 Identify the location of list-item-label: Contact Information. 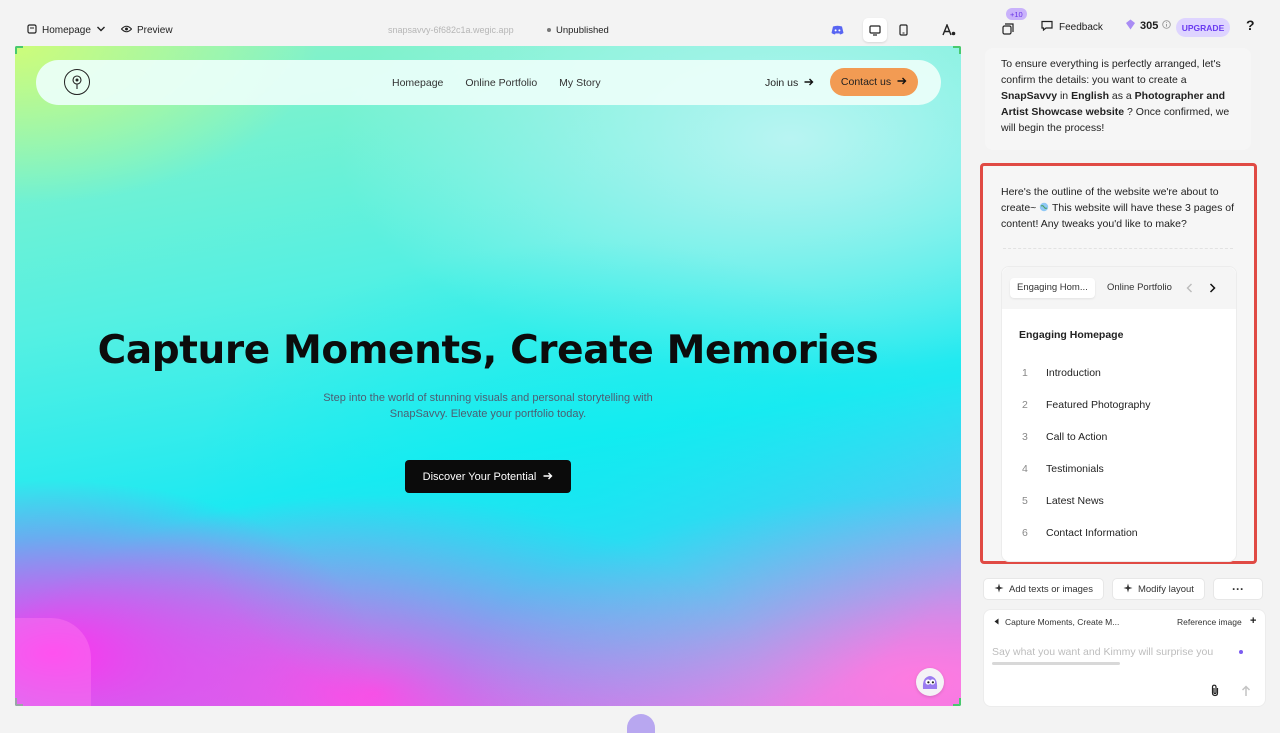
(1092, 533).